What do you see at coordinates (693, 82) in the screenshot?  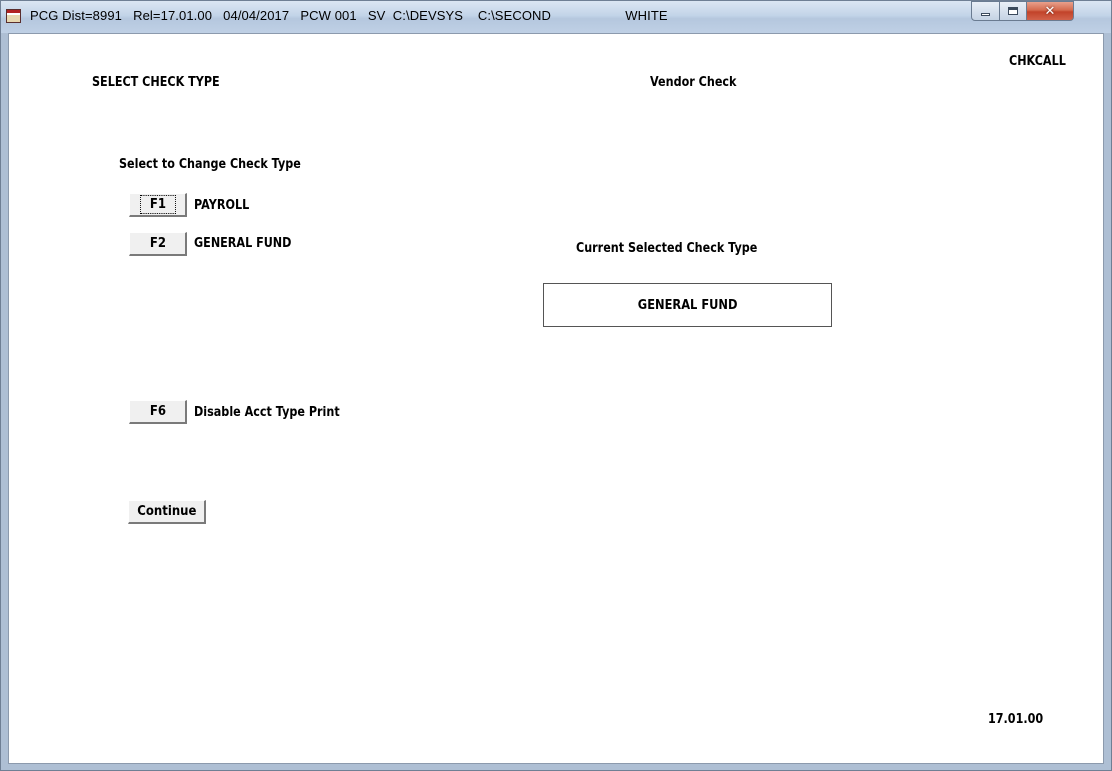 I see `check-mode-label: Vendor Check` at bounding box center [693, 82].